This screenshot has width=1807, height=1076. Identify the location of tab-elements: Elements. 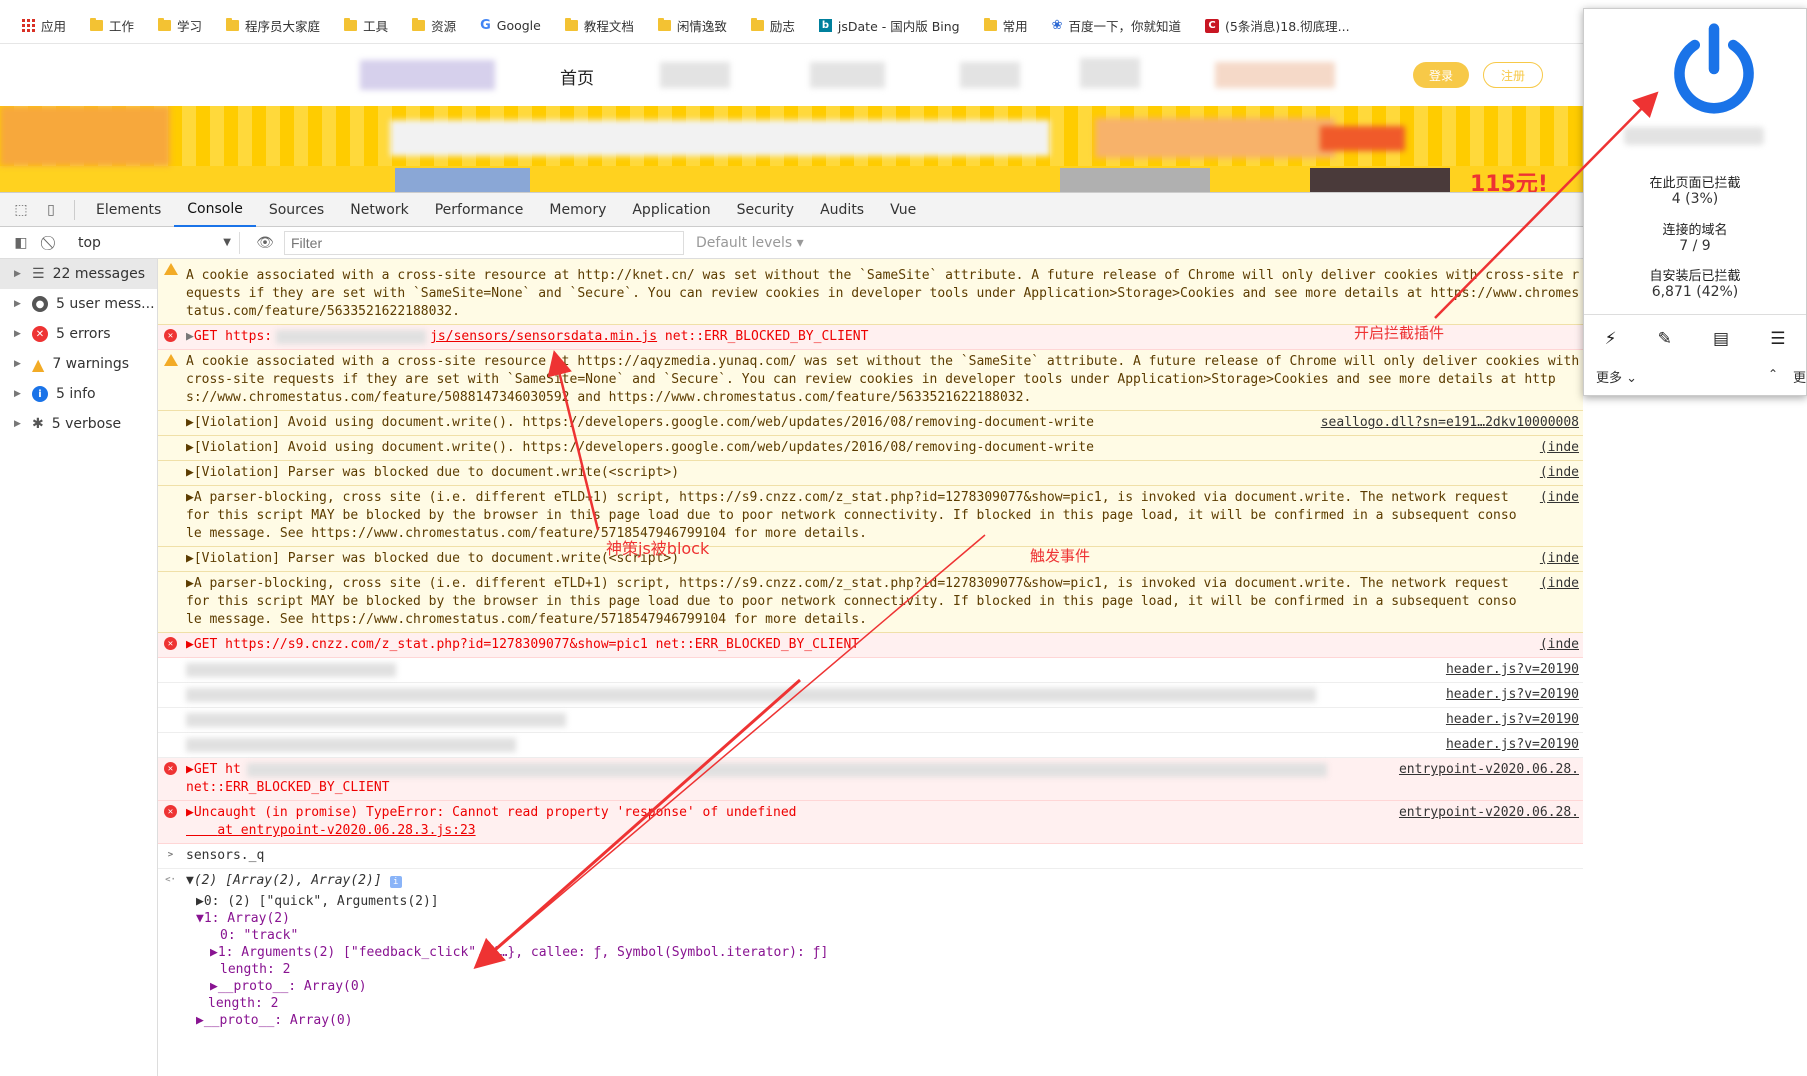
(128, 210).